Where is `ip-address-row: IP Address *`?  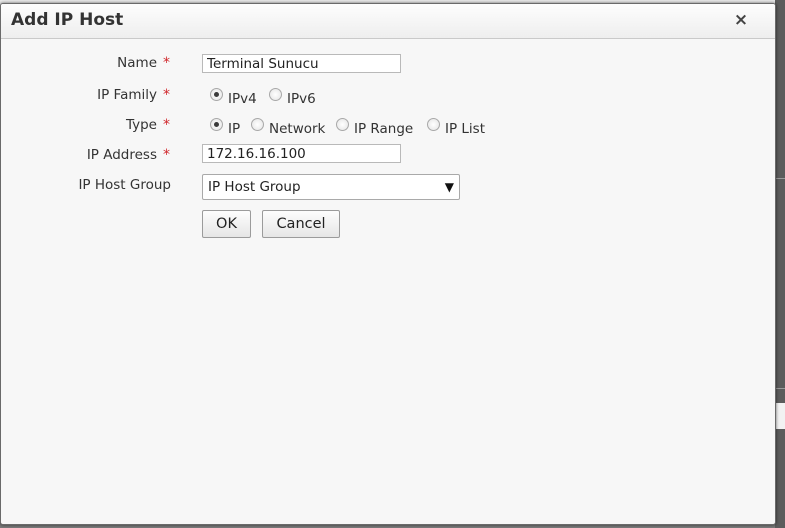 ip-address-row: IP Address * is located at coordinates (388, 155).